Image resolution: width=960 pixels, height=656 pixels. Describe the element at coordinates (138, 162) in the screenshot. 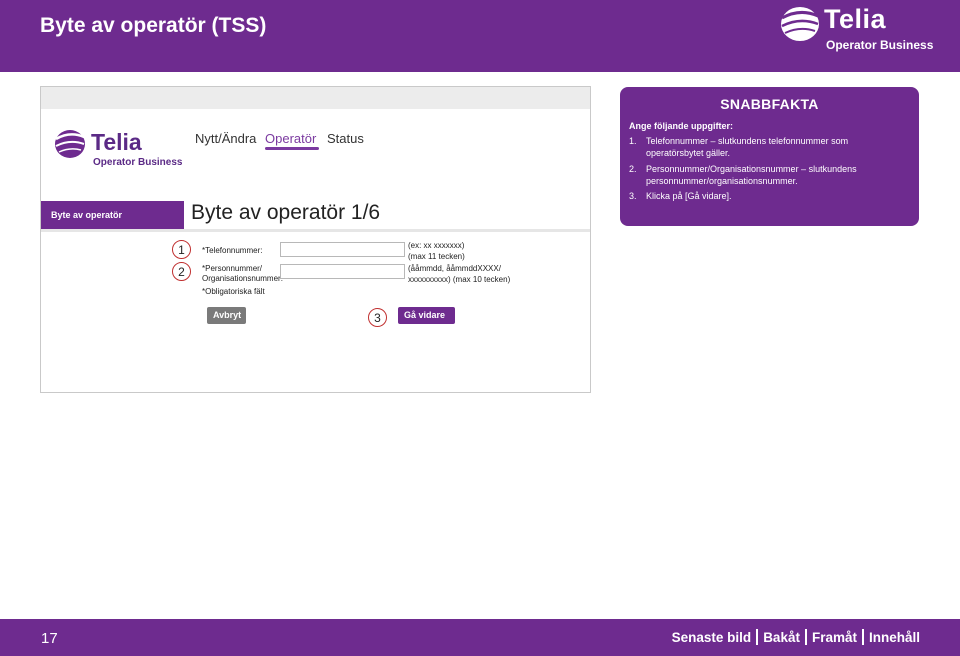

I see `form-logo-sub: Operator Business` at that location.